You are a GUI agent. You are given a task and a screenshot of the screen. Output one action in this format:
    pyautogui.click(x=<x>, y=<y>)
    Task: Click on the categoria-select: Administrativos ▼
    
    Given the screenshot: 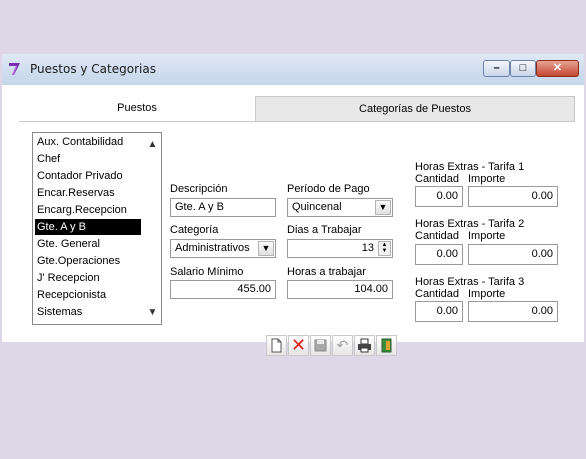 What is the action you would take?
    pyautogui.click(x=223, y=248)
    